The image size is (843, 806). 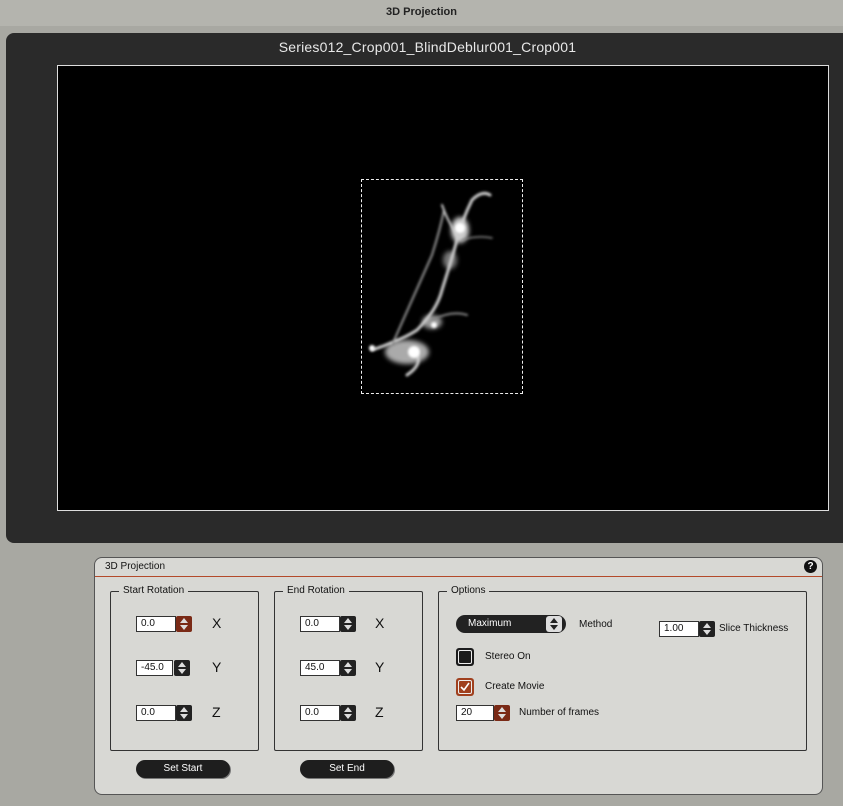 I want to click on stereo-checkbox, so click(x=465, y=657).